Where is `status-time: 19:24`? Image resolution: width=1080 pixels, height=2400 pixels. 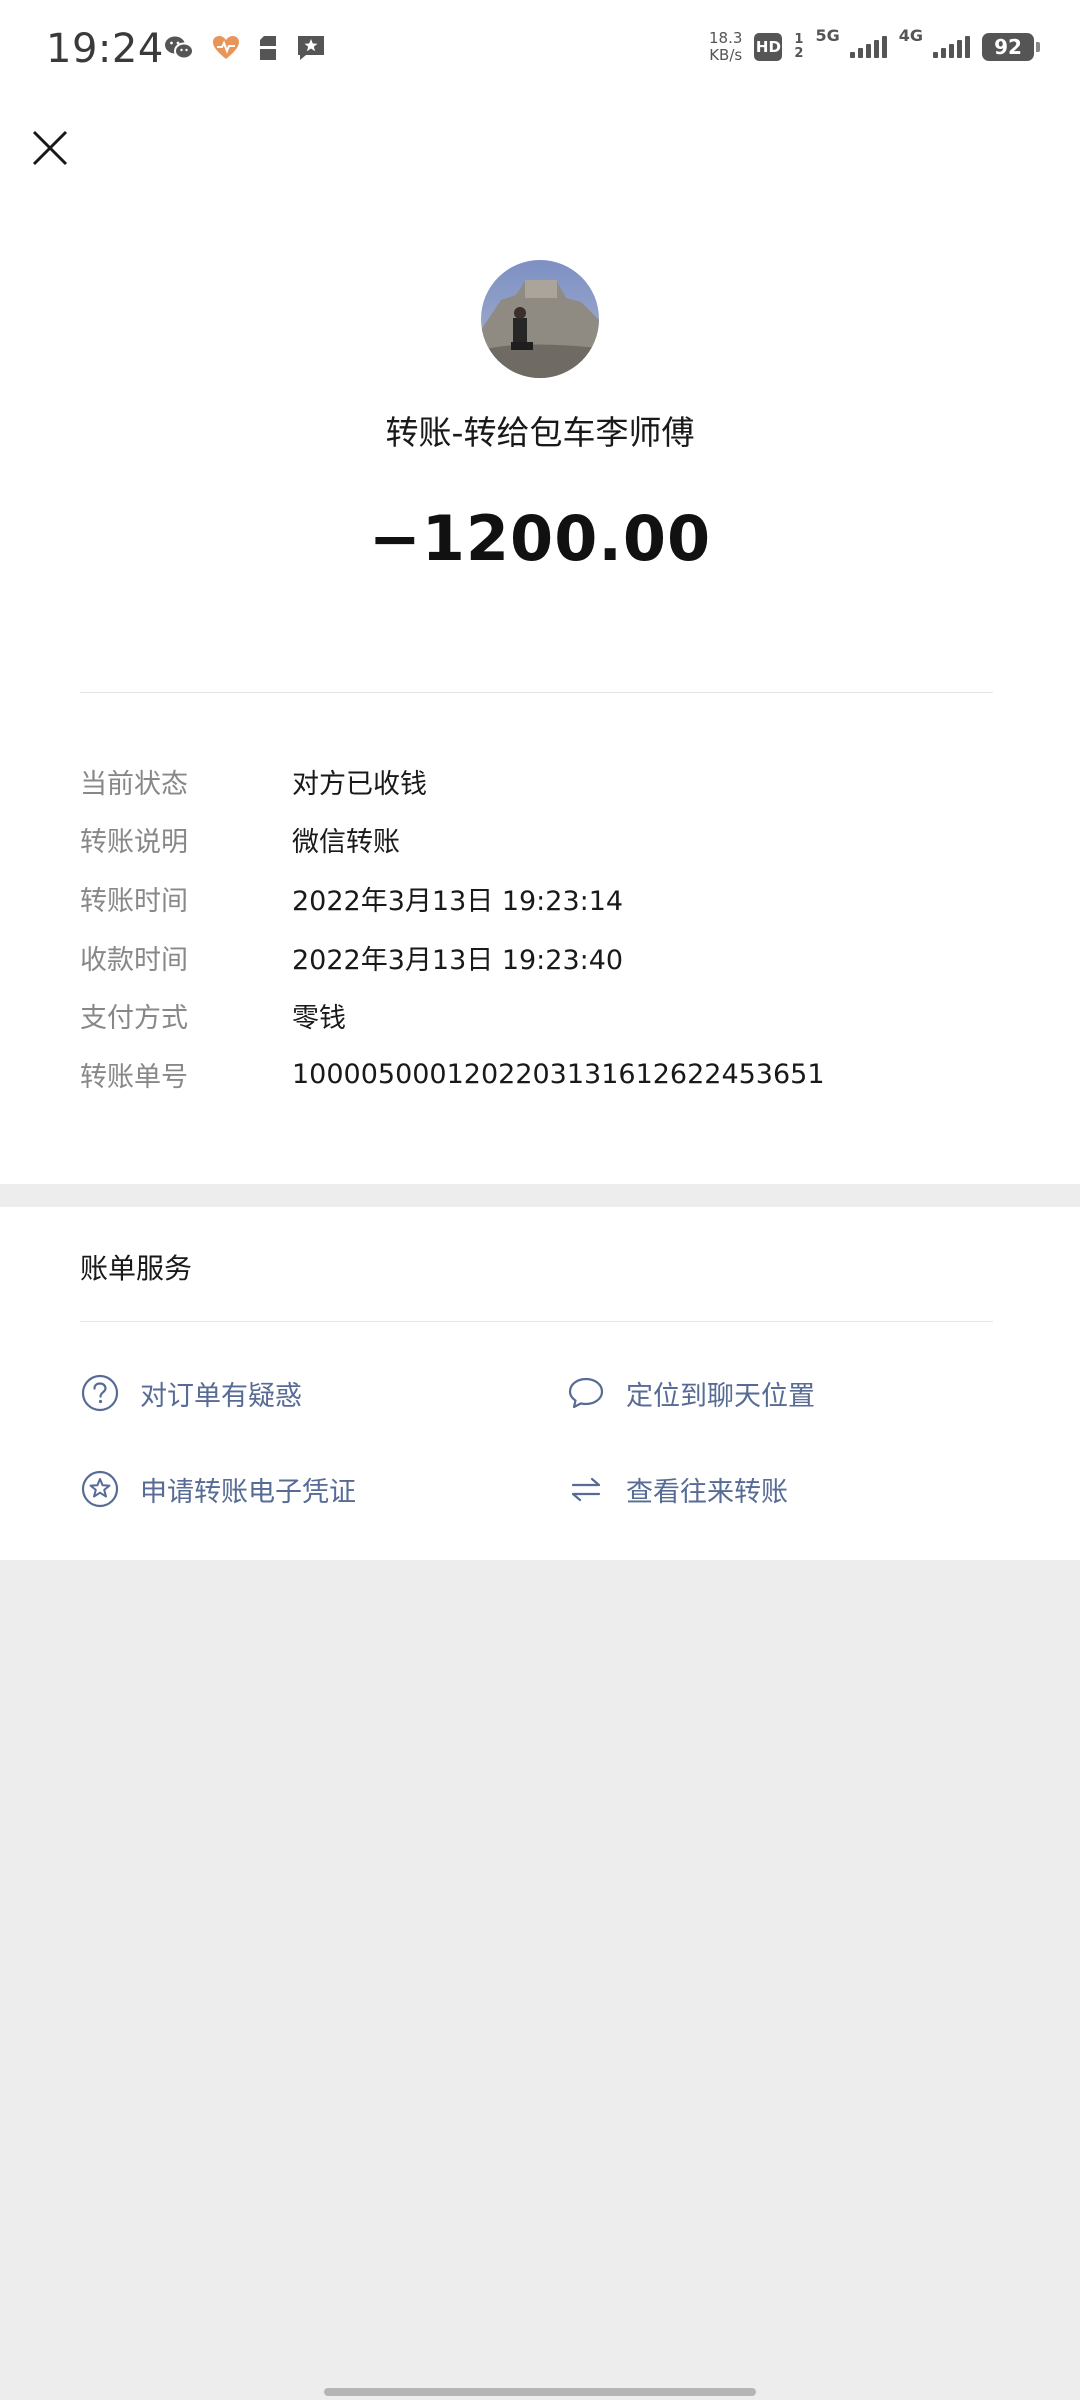
status-time: 19:24 is located at coordinates (105, 49).